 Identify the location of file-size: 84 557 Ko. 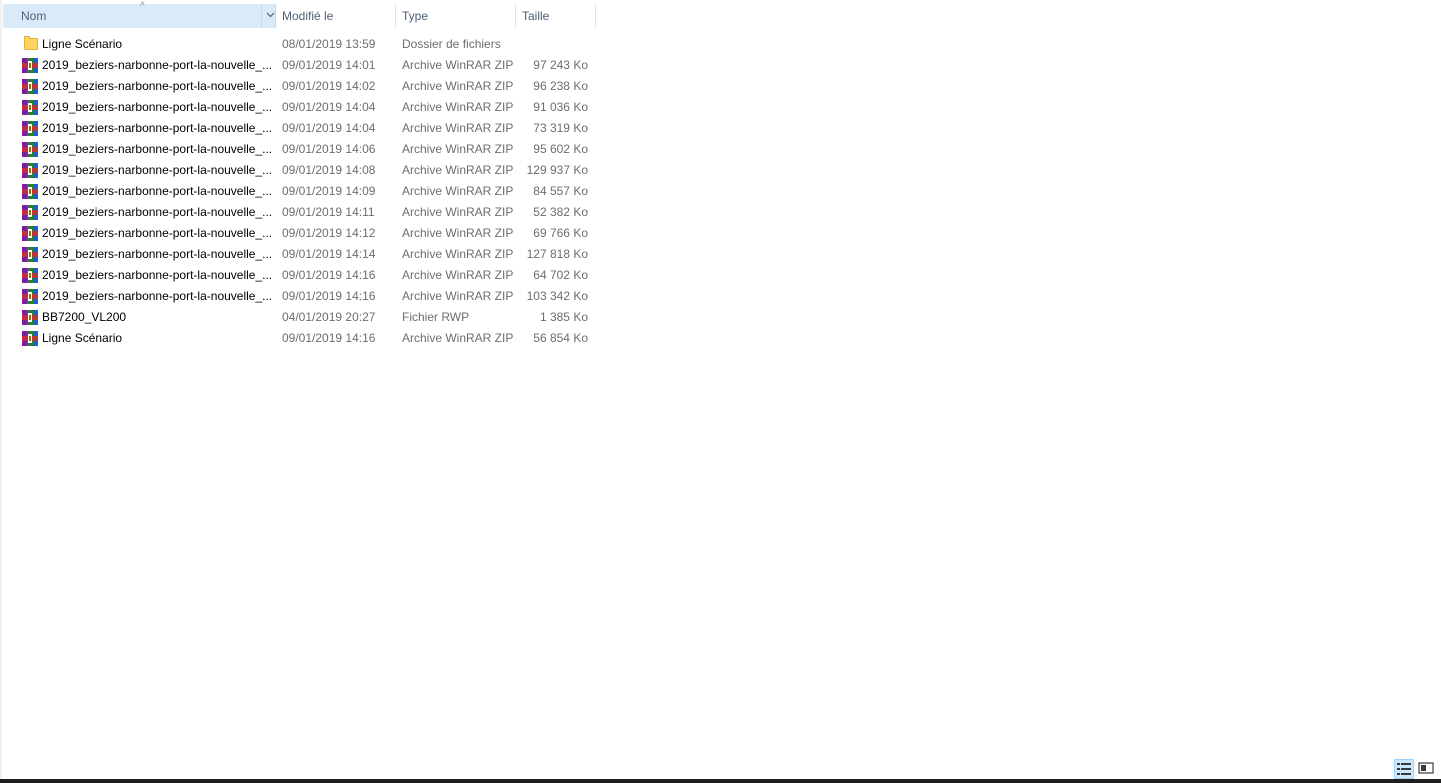
(560, 191).